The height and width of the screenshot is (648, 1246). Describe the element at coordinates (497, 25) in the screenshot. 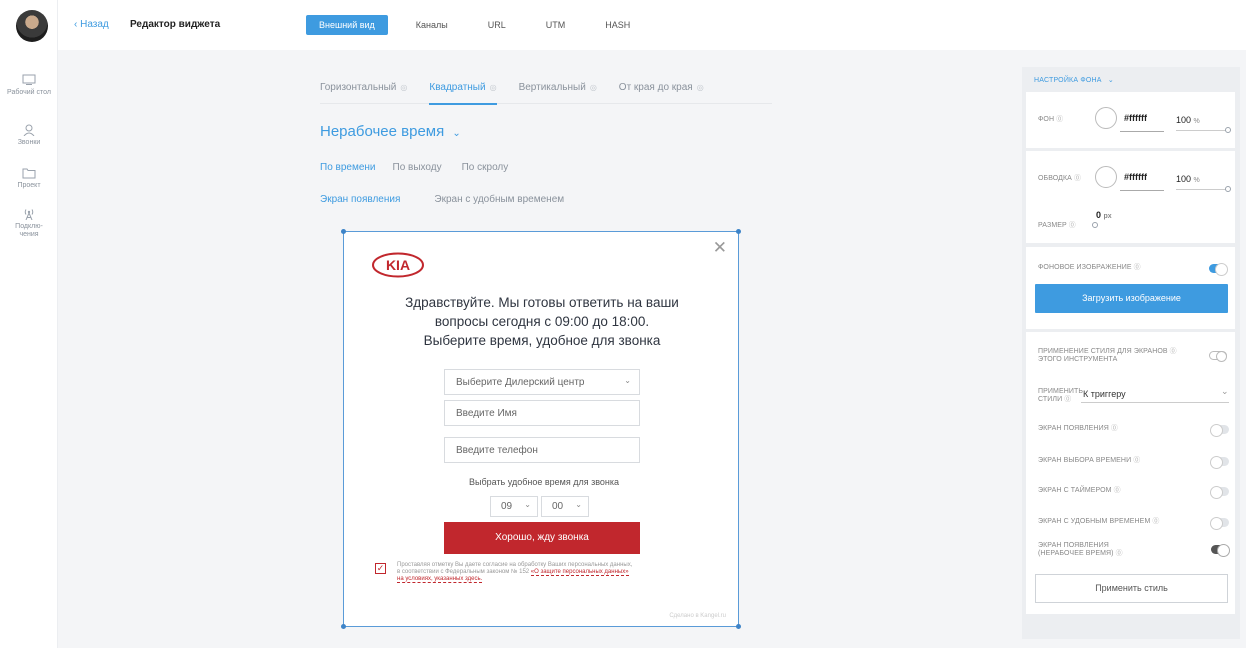

I see `tab-url: URL` at that location.